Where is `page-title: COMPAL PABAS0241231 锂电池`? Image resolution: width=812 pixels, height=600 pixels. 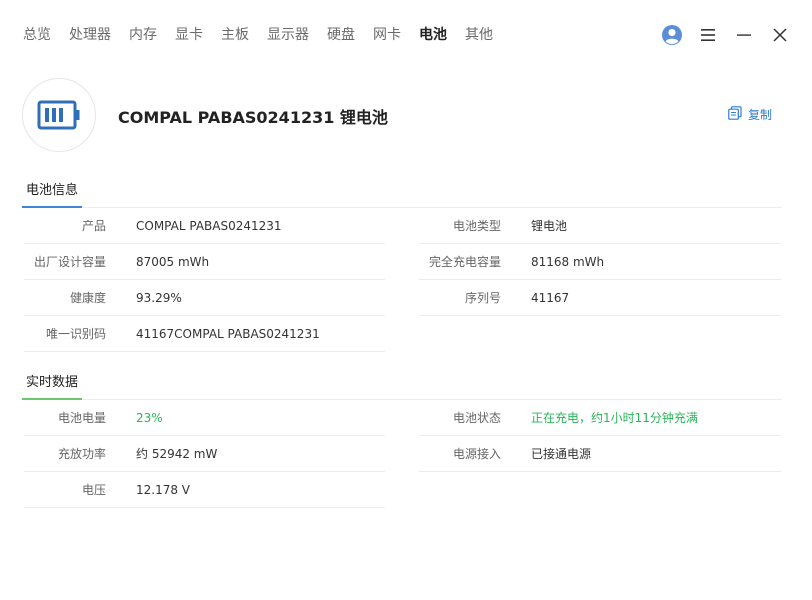 page-title: COMPAL PABAS0241231 锂电池 is located at coordinates (253, 117).